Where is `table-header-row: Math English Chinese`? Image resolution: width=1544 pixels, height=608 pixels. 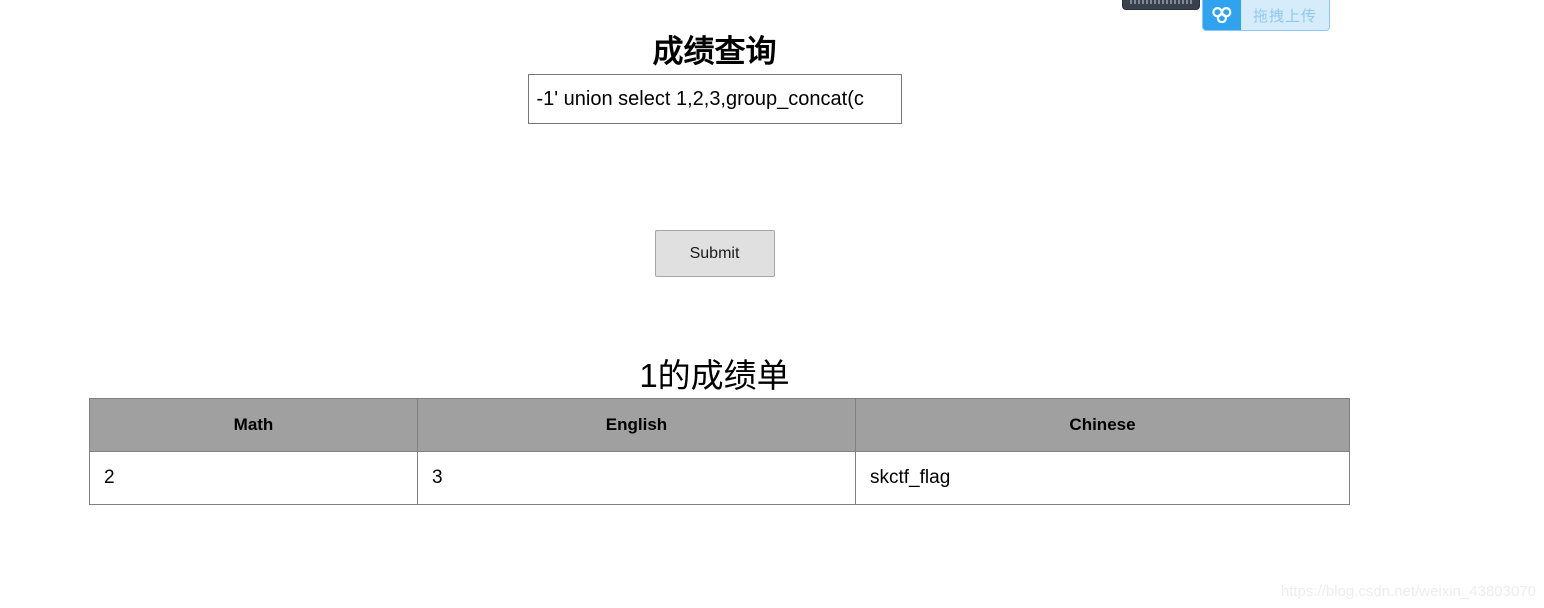 table-header-row: Math English Chinese is located at coordinates (719, 425).